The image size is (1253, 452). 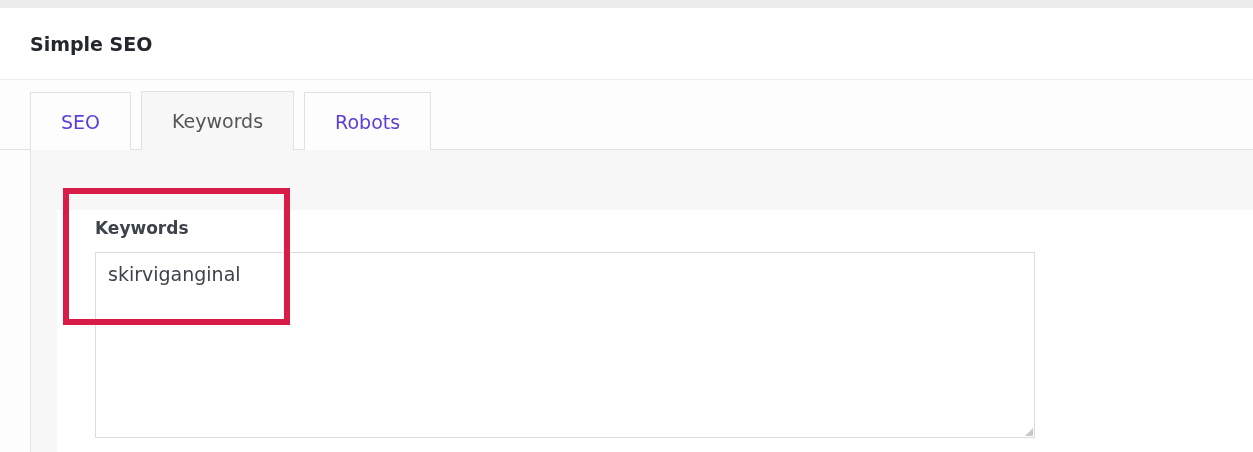 I want to click on panel-title: Simple SEO, so click(x=91, y=43).